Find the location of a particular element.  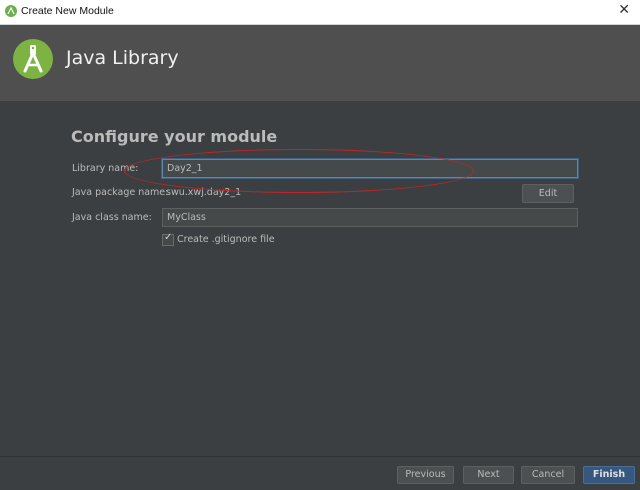

gitignore-checkbox: ✓ is located at coordinates (168, 239).